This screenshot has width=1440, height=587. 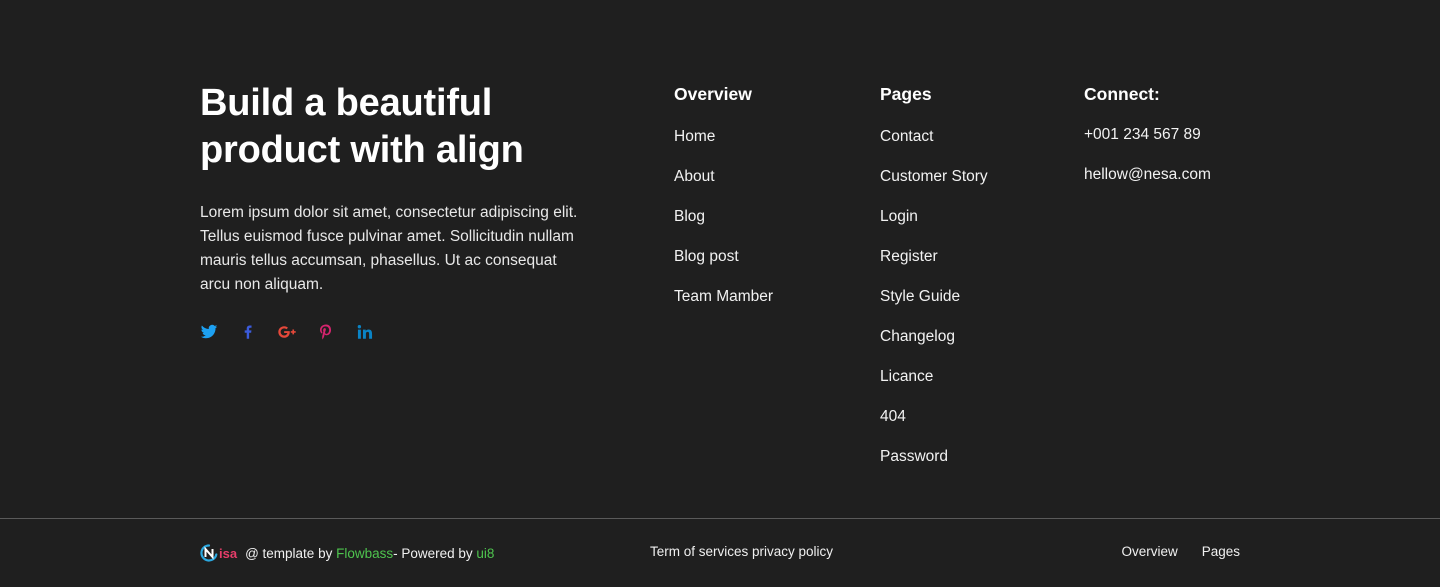 What do you see at coordinates (1147, 185) in the screenshot?
I see `connect-email: hellow@nesa.com` at bounding box center [1147, 185].